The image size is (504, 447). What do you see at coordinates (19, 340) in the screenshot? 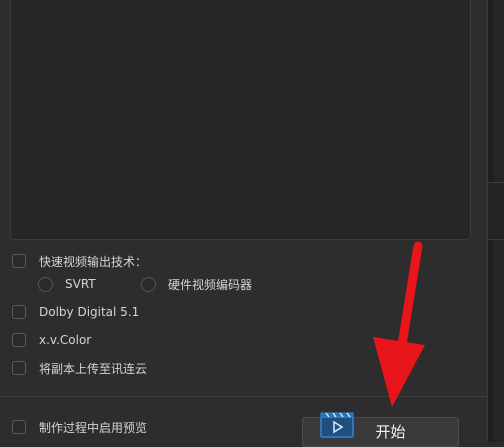
I see `xvcolor-checkbox` at bounding box center [19, 340].